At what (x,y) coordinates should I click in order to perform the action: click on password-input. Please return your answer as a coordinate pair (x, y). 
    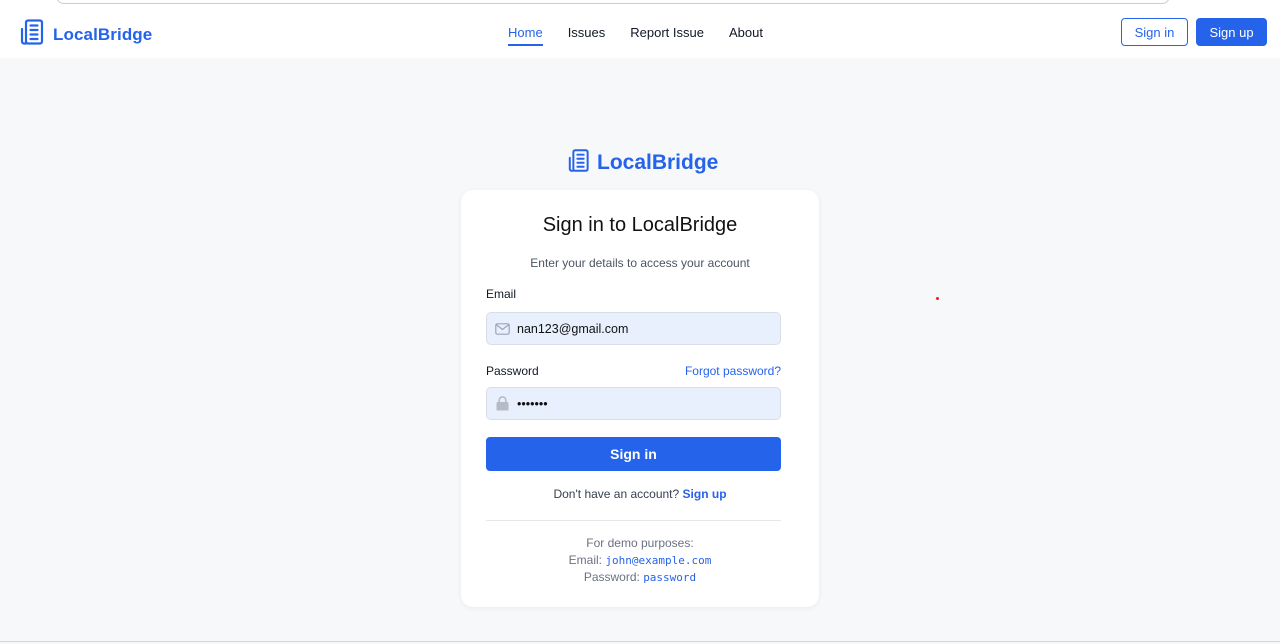
    Looking at the image, I should click on (642, 403).